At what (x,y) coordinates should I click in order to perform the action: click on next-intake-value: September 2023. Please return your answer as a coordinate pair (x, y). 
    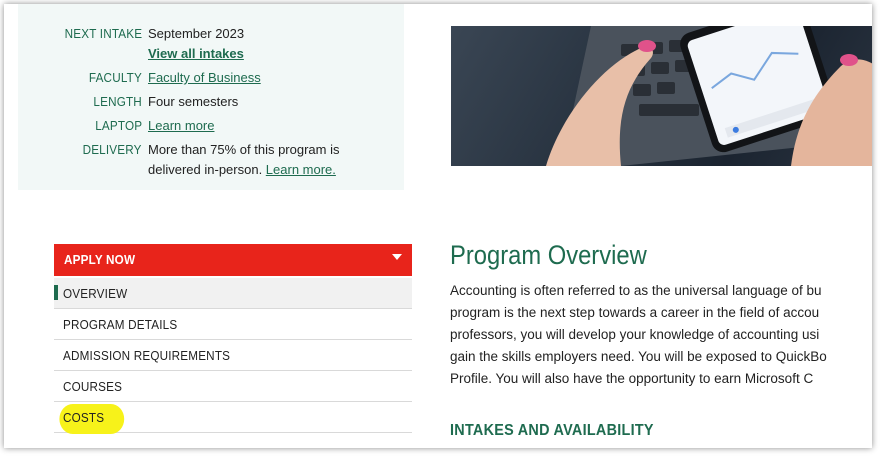
    Looking at the image, I should click on (196, 33).